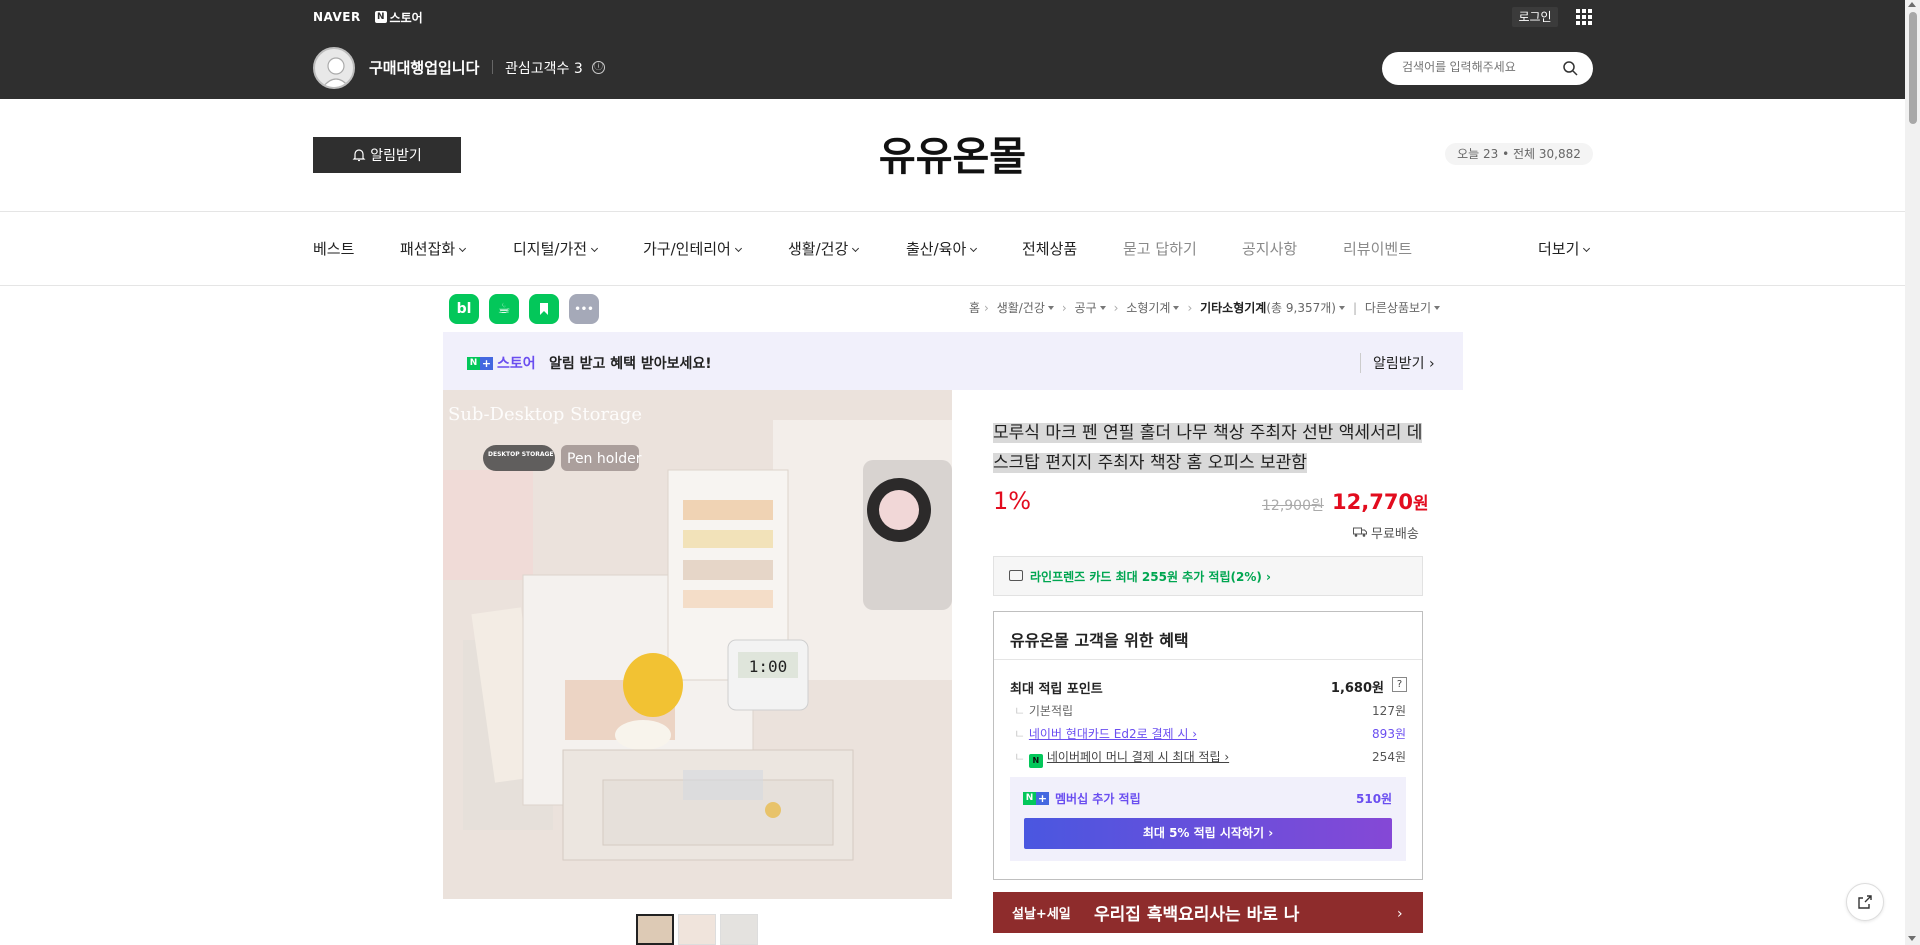 This screenshot has height=945, width=1920. What do you see at coordinates (952, 211) in the screenshot?
I see `header-divider` at bounding box center [952, 211].